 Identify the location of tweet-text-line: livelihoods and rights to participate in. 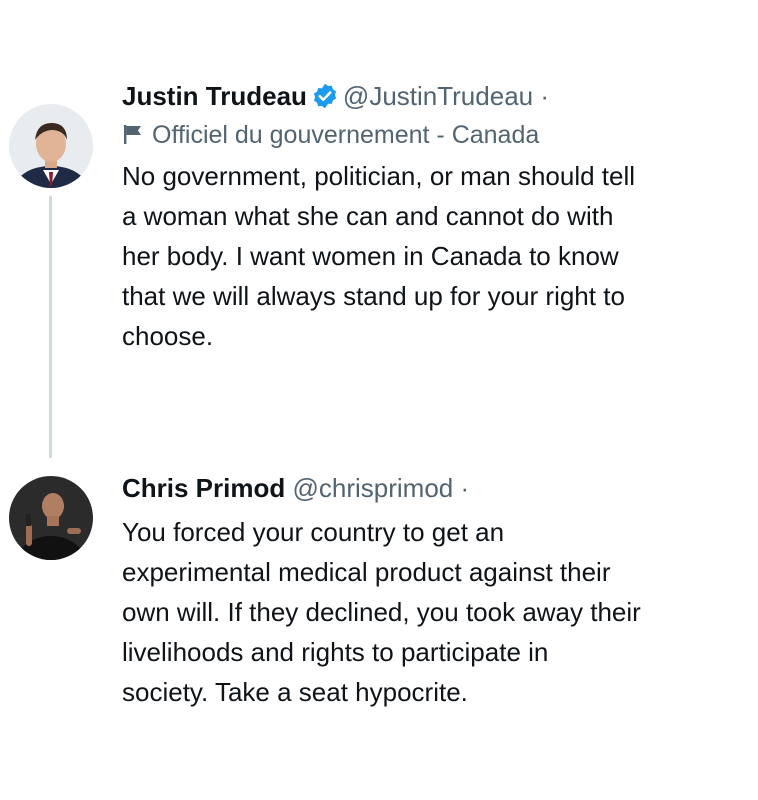
(335, 652).